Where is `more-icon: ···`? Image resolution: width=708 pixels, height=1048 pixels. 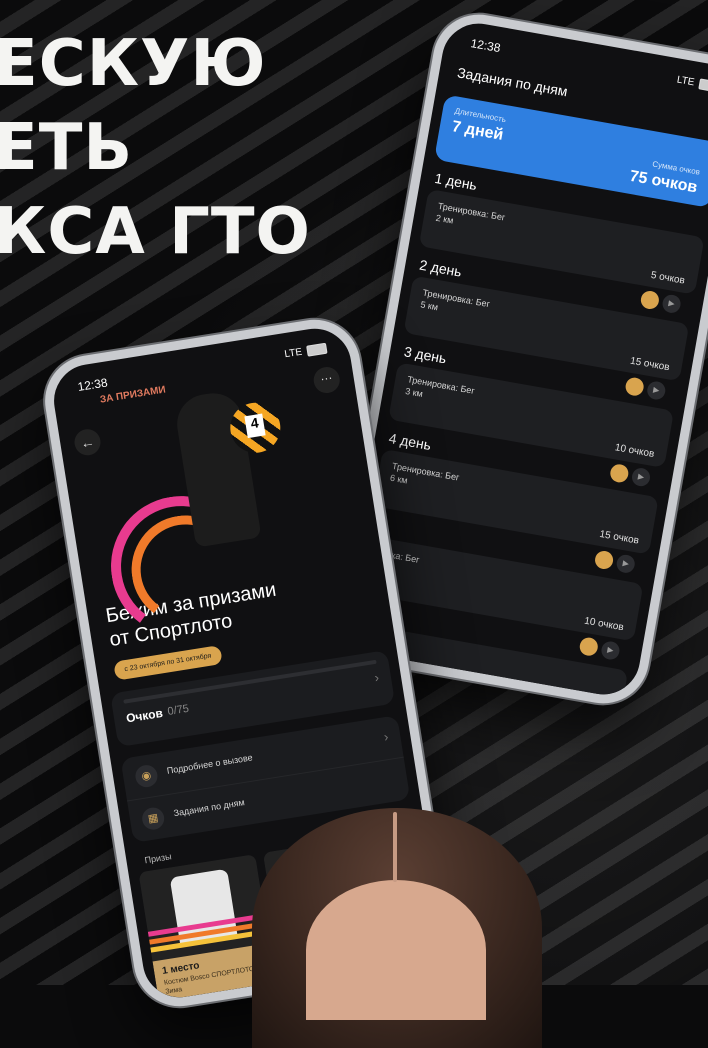
more-icon: ··· is located at coordinates (326, 380).